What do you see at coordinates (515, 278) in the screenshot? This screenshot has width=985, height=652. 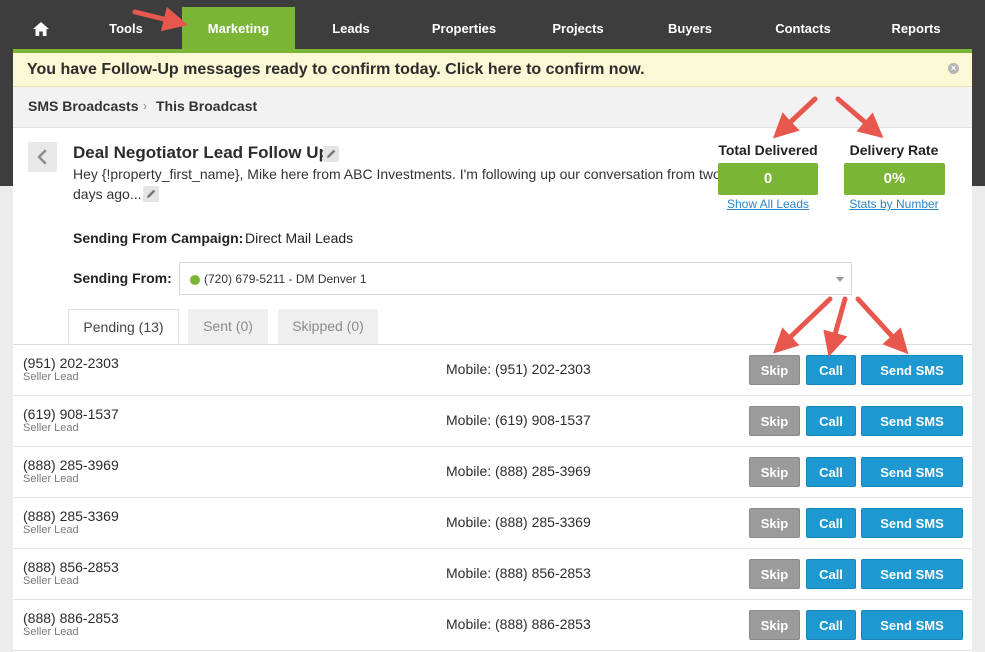 I see `sending-from-select: (720) 679-5211 - DM Denver 1` at bounding box center [515, 278].